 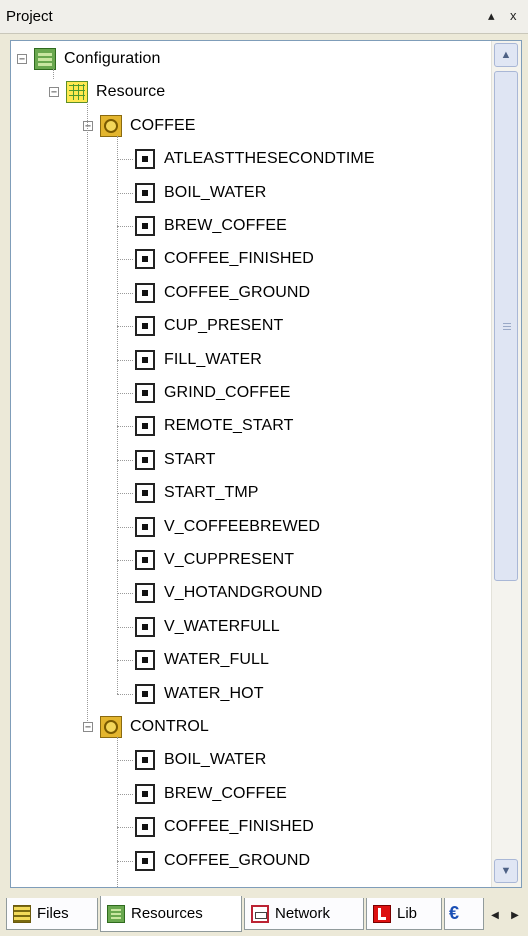 I want to click on scroll-down-button: ▼, so click(x=506, y=871).